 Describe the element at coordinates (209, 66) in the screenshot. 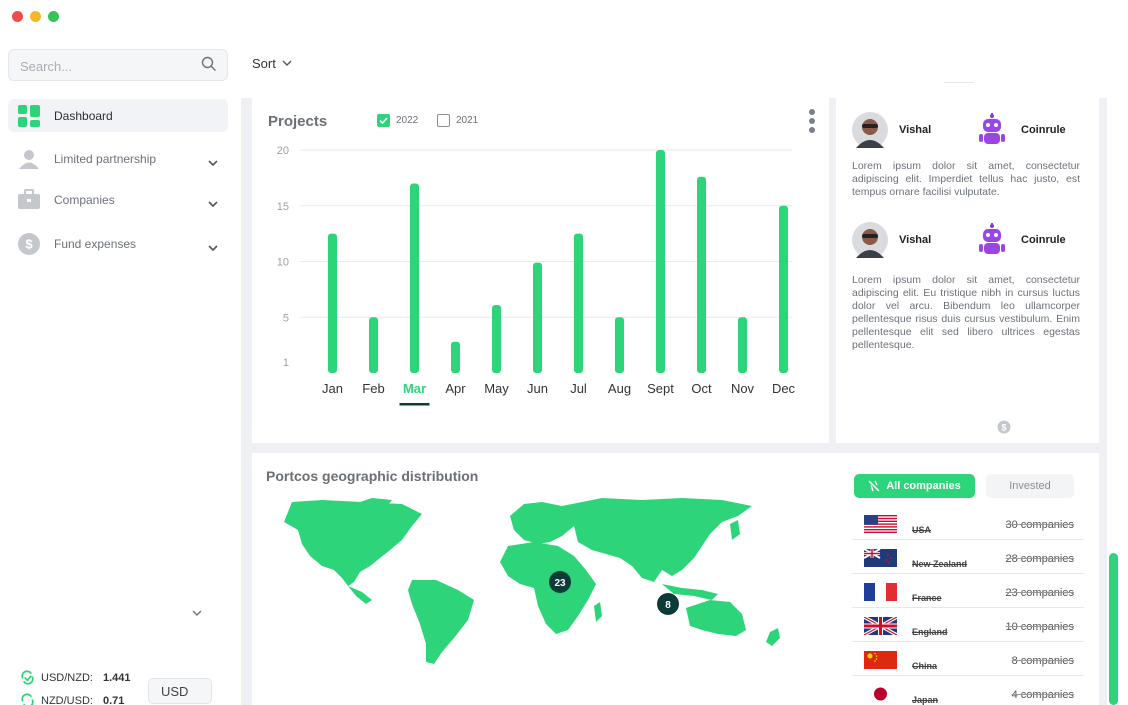

I see `search-icon` at that location.